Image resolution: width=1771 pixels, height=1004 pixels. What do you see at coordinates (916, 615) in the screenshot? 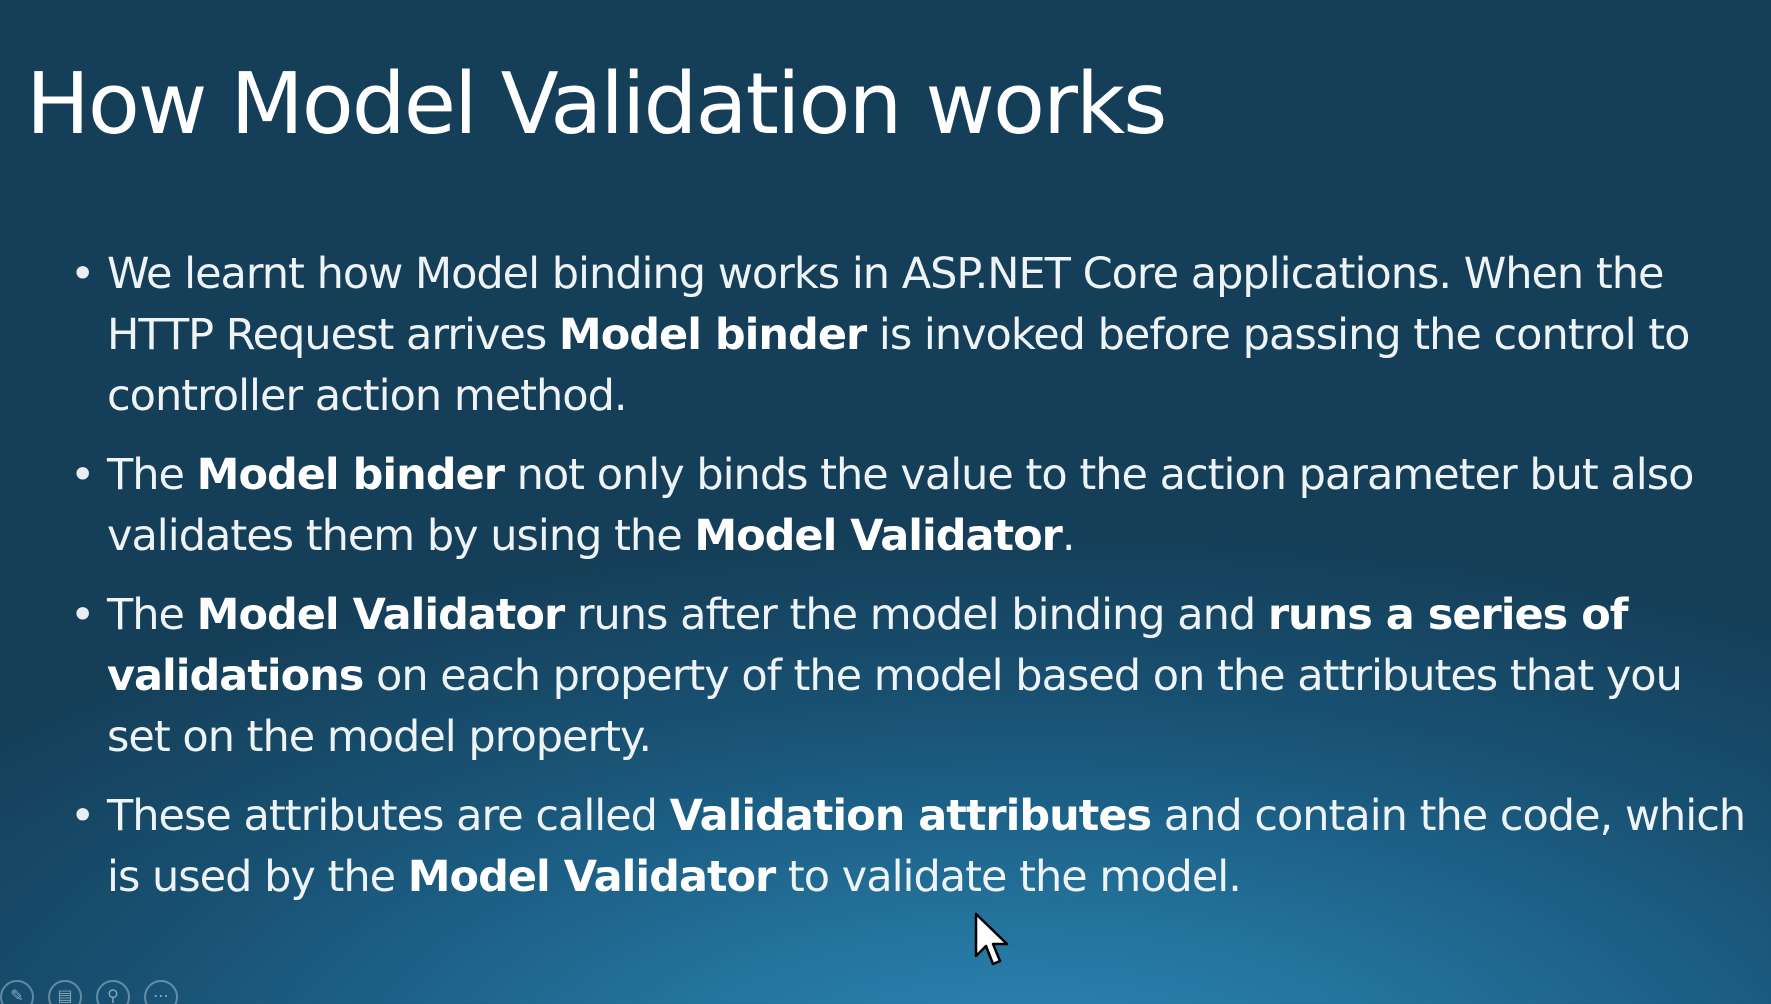
I see `bullet-text: runs after the model binding and` at bounding box center [916, 615].